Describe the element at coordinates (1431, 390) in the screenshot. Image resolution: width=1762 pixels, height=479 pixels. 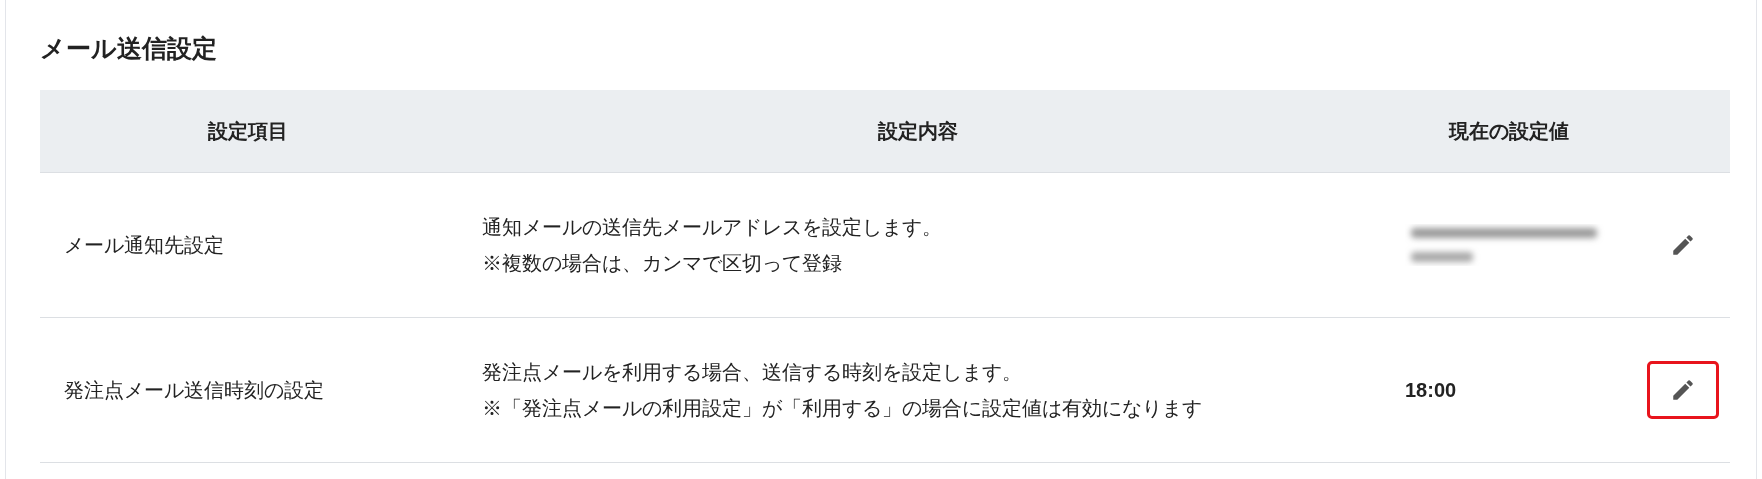
I see `setting-value: 18:00` at that location.